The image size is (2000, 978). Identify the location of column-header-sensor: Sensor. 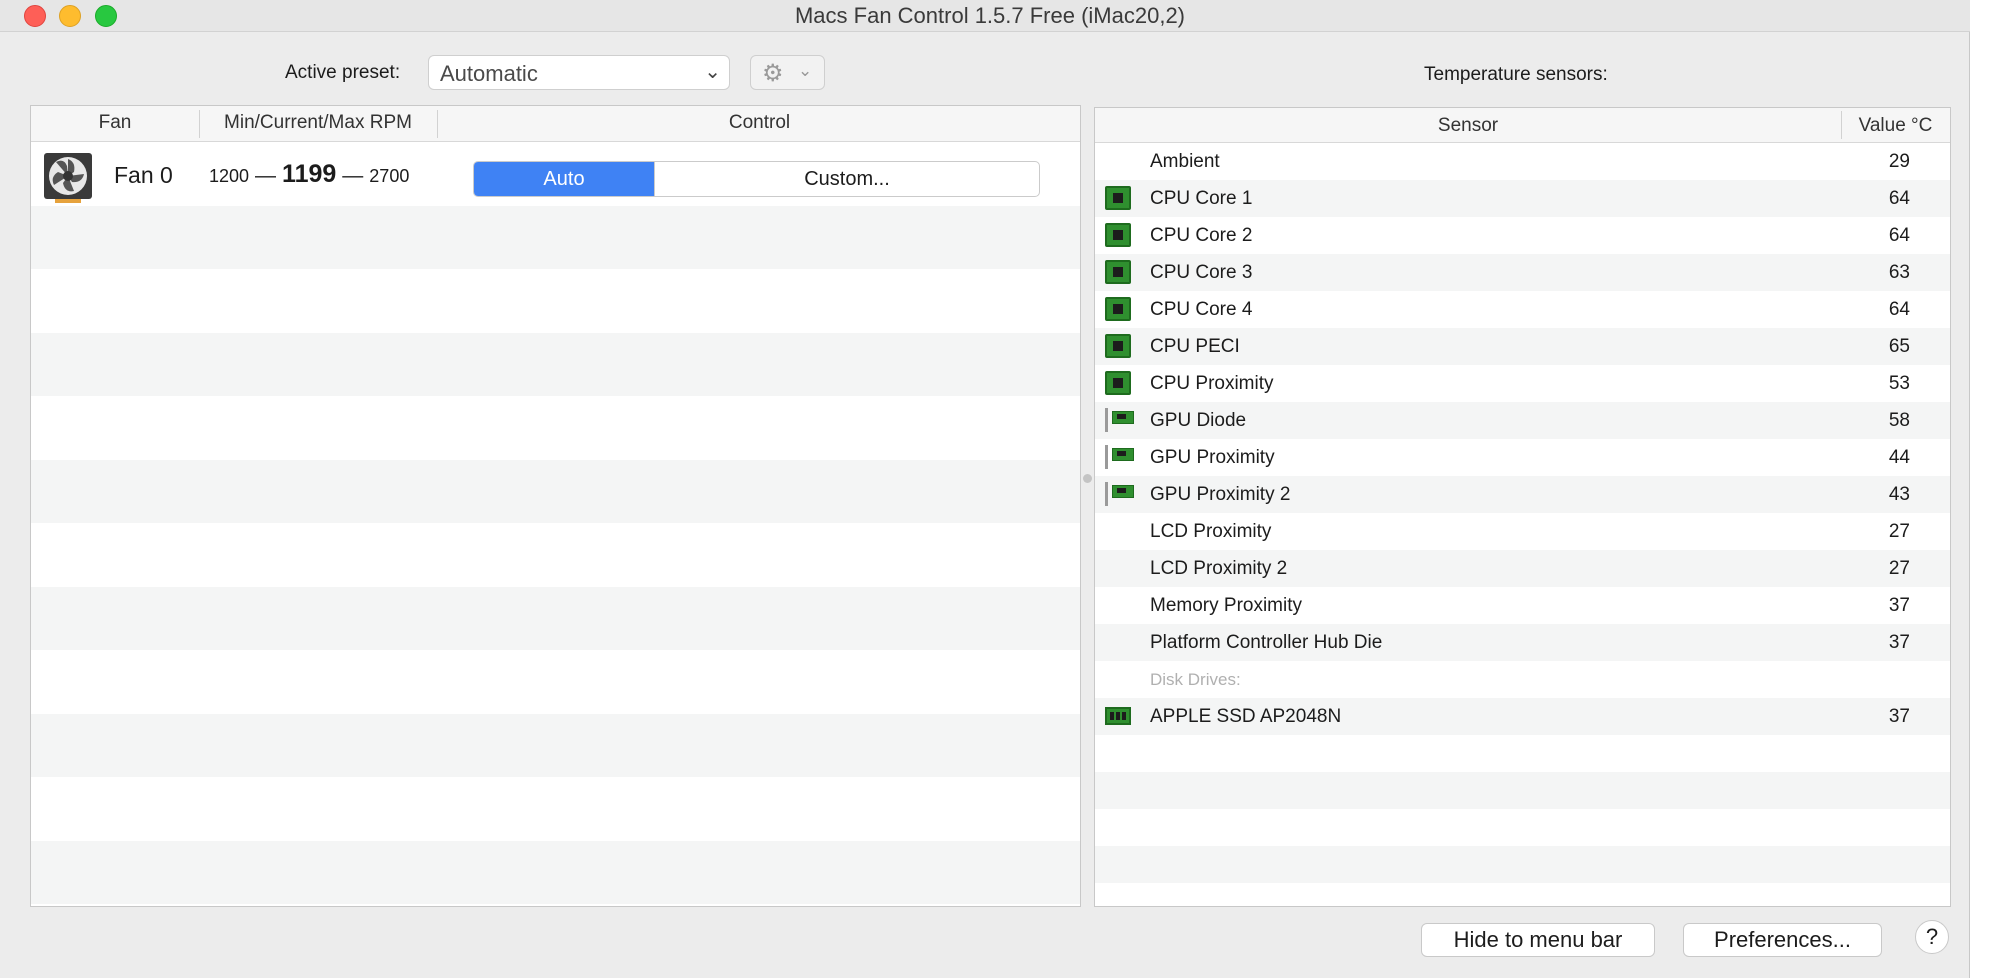
(1468, 126).